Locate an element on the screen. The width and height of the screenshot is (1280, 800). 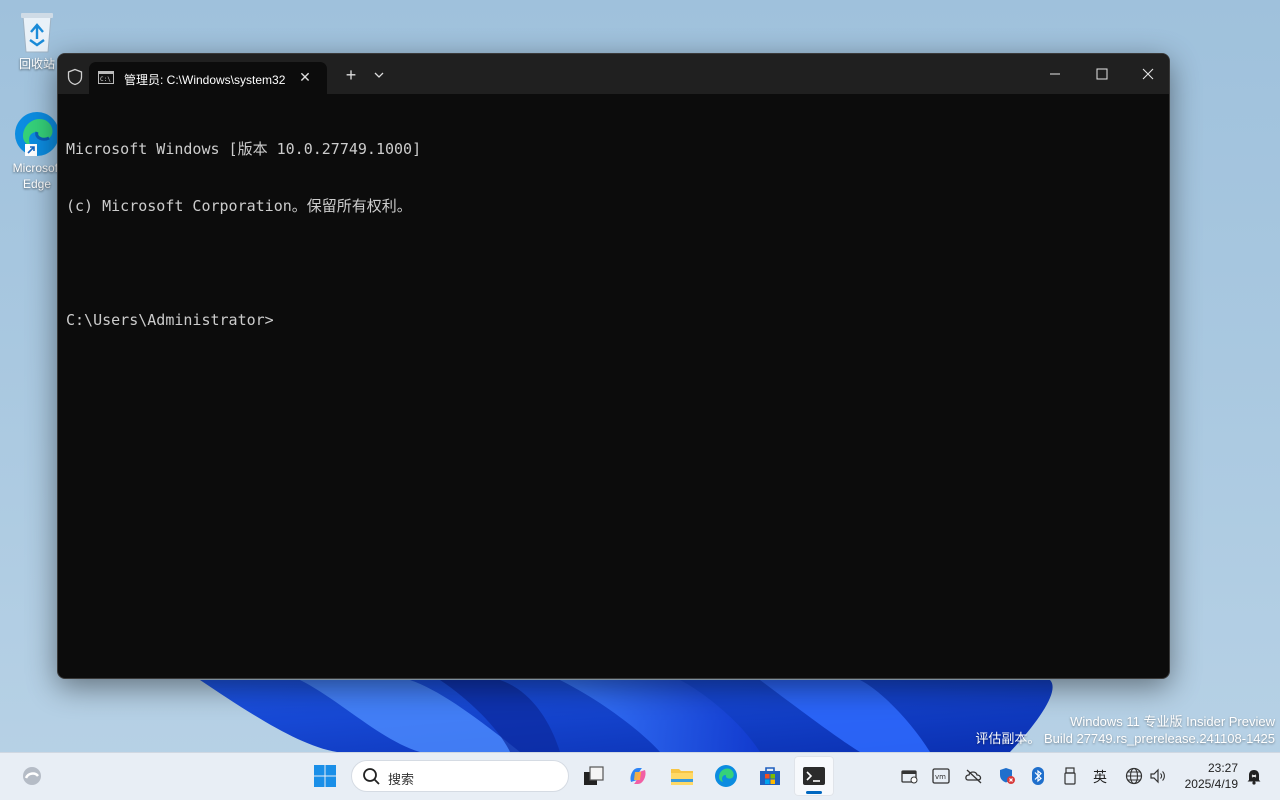
store-icon is located at coordinates (770, 776).